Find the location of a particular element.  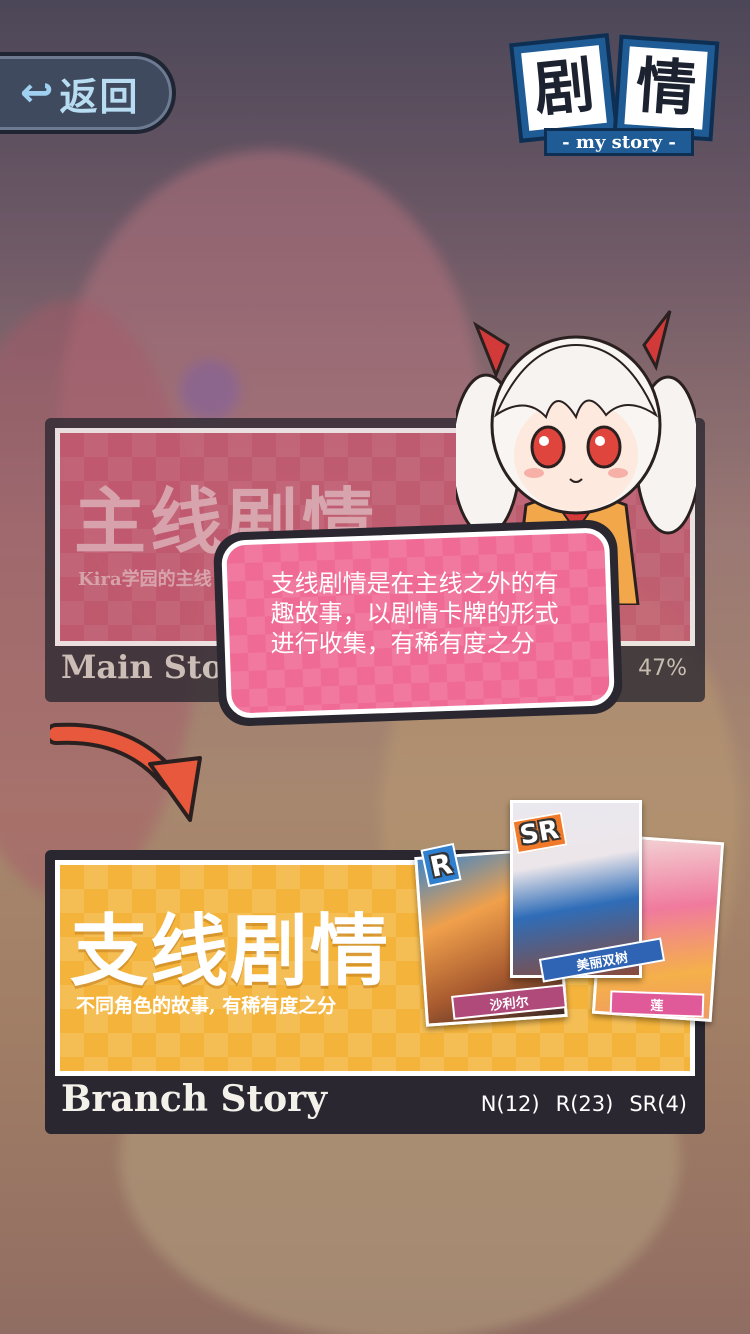

title-subtitle: - my story - is located at coordinates (619, 142).